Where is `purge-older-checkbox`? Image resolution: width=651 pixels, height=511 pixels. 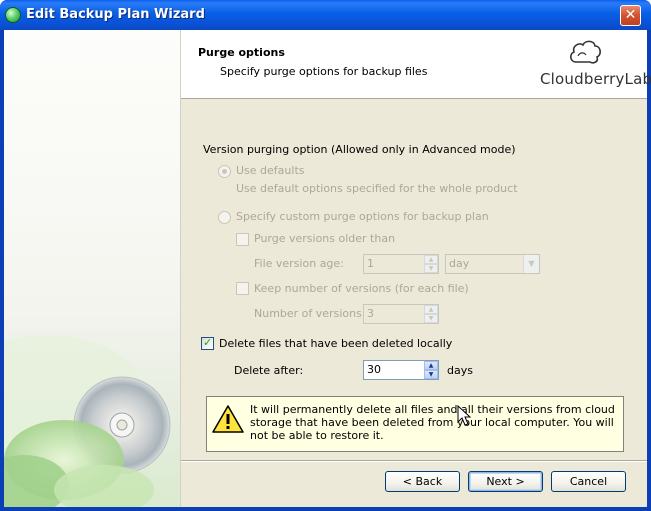 purge-older-checkbox is located at coordinates (242, 239).